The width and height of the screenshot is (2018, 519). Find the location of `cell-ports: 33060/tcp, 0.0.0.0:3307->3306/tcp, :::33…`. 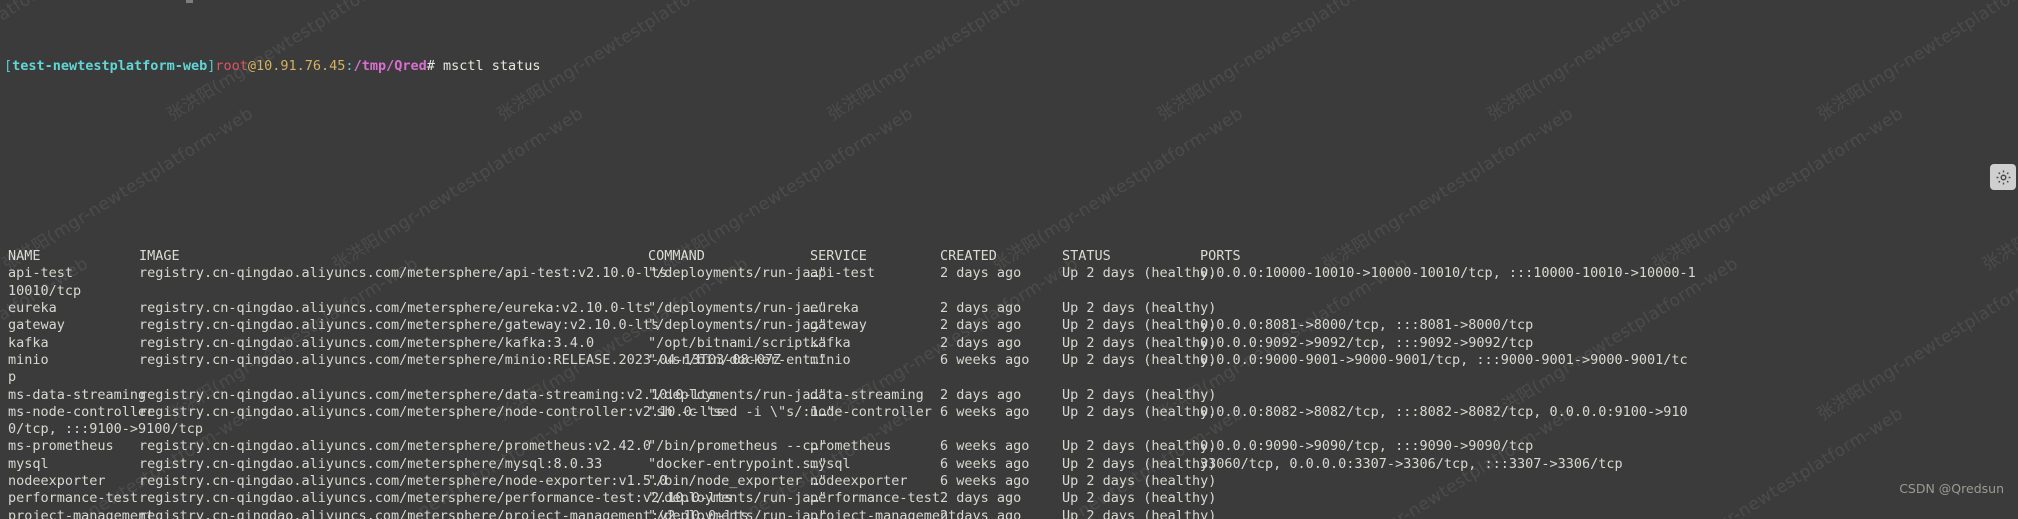

cell-ports: 33060/tcp, 0.0.0.0:3307->3306/tcp, :::33… is located at coordinates (1411, 463).